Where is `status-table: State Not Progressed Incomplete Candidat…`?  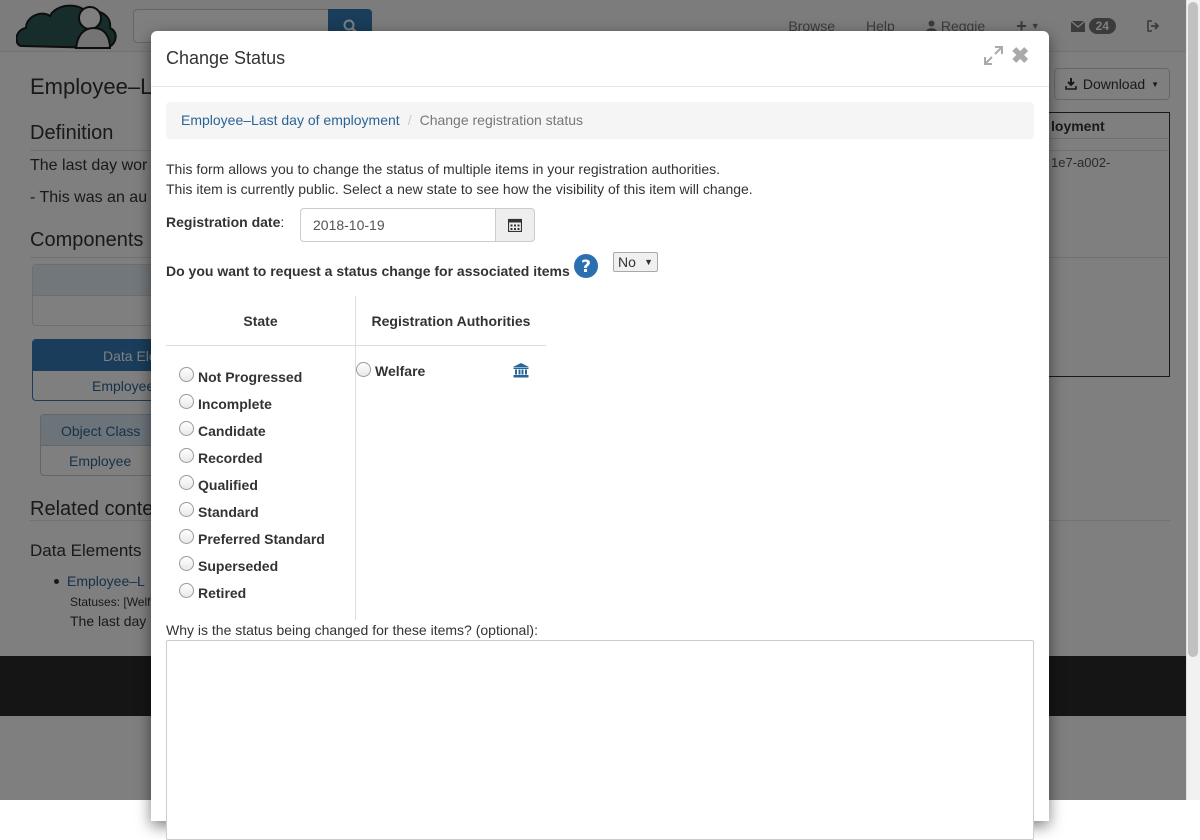
status-table: State Not Progressed Incomplete Candidat… is located at coordinates (356, 458).